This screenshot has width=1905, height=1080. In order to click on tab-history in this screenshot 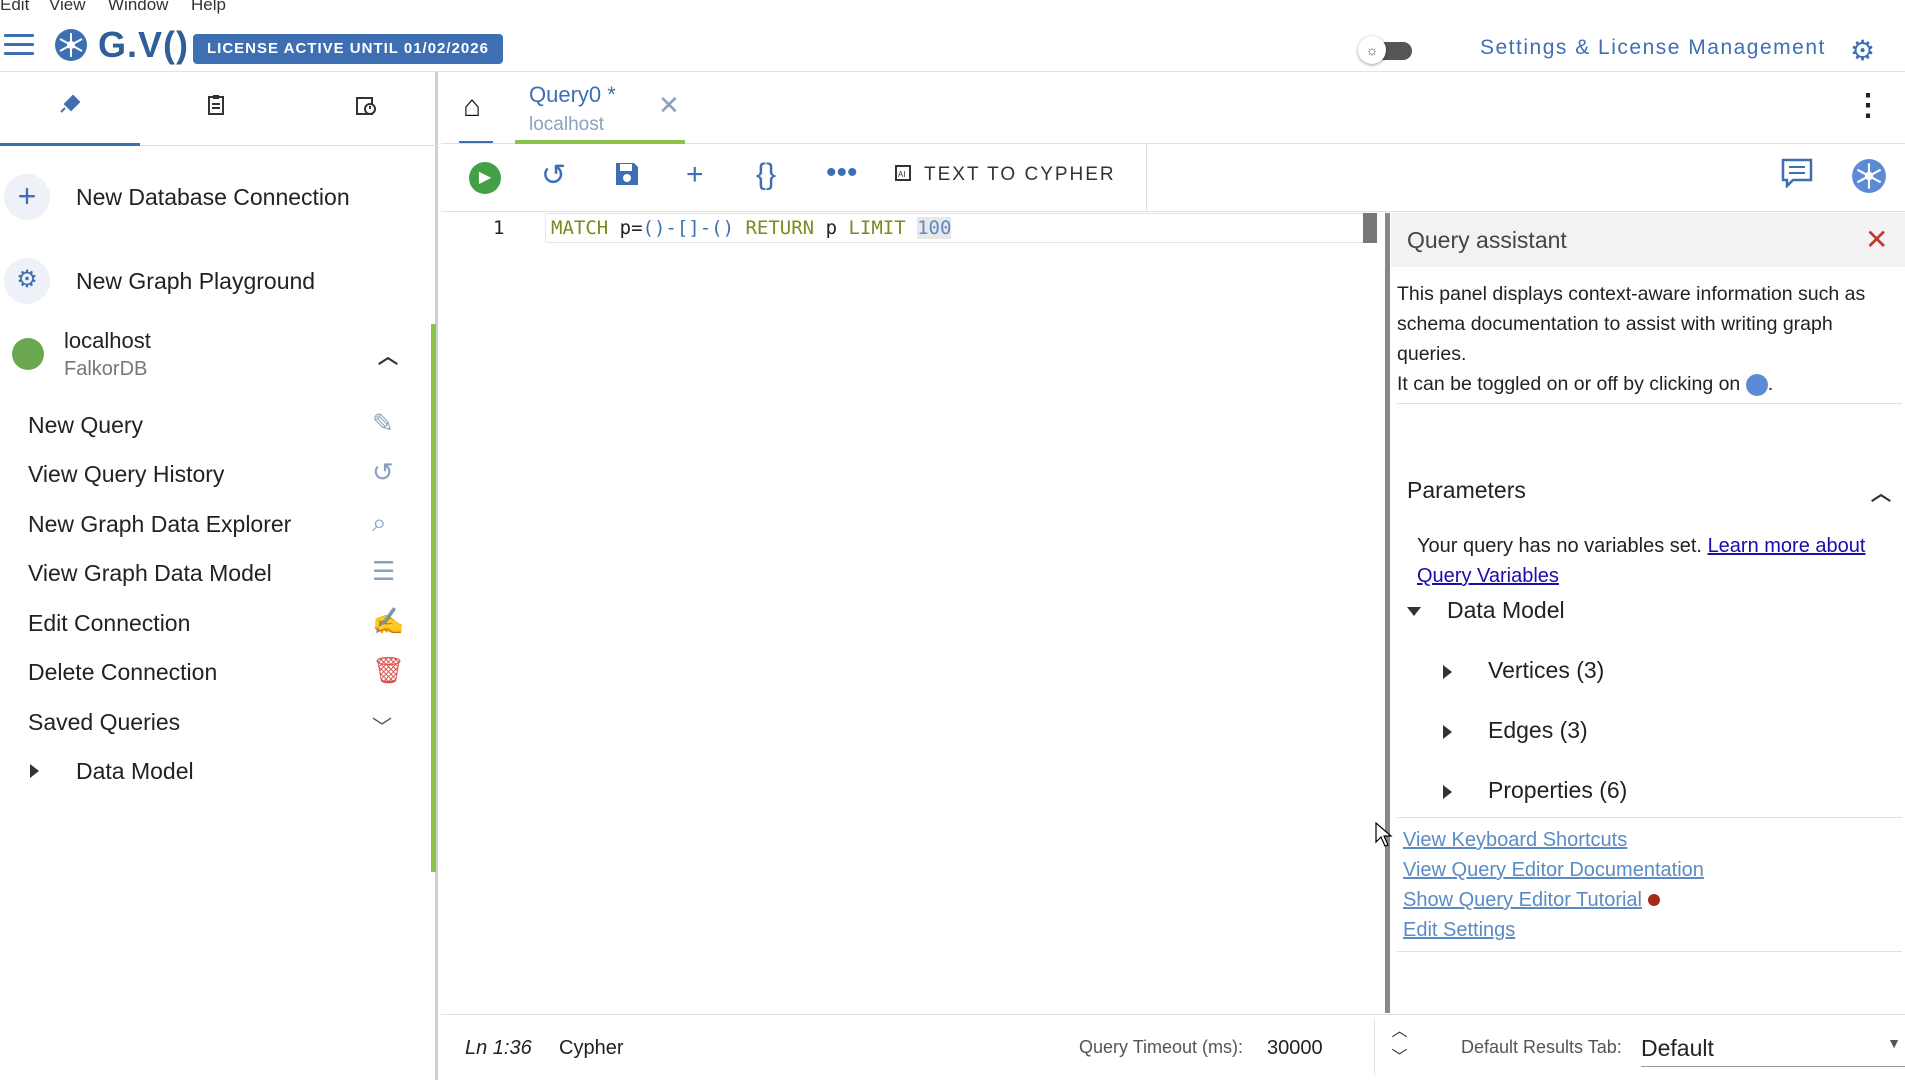, I will do `click(366, 109)`.